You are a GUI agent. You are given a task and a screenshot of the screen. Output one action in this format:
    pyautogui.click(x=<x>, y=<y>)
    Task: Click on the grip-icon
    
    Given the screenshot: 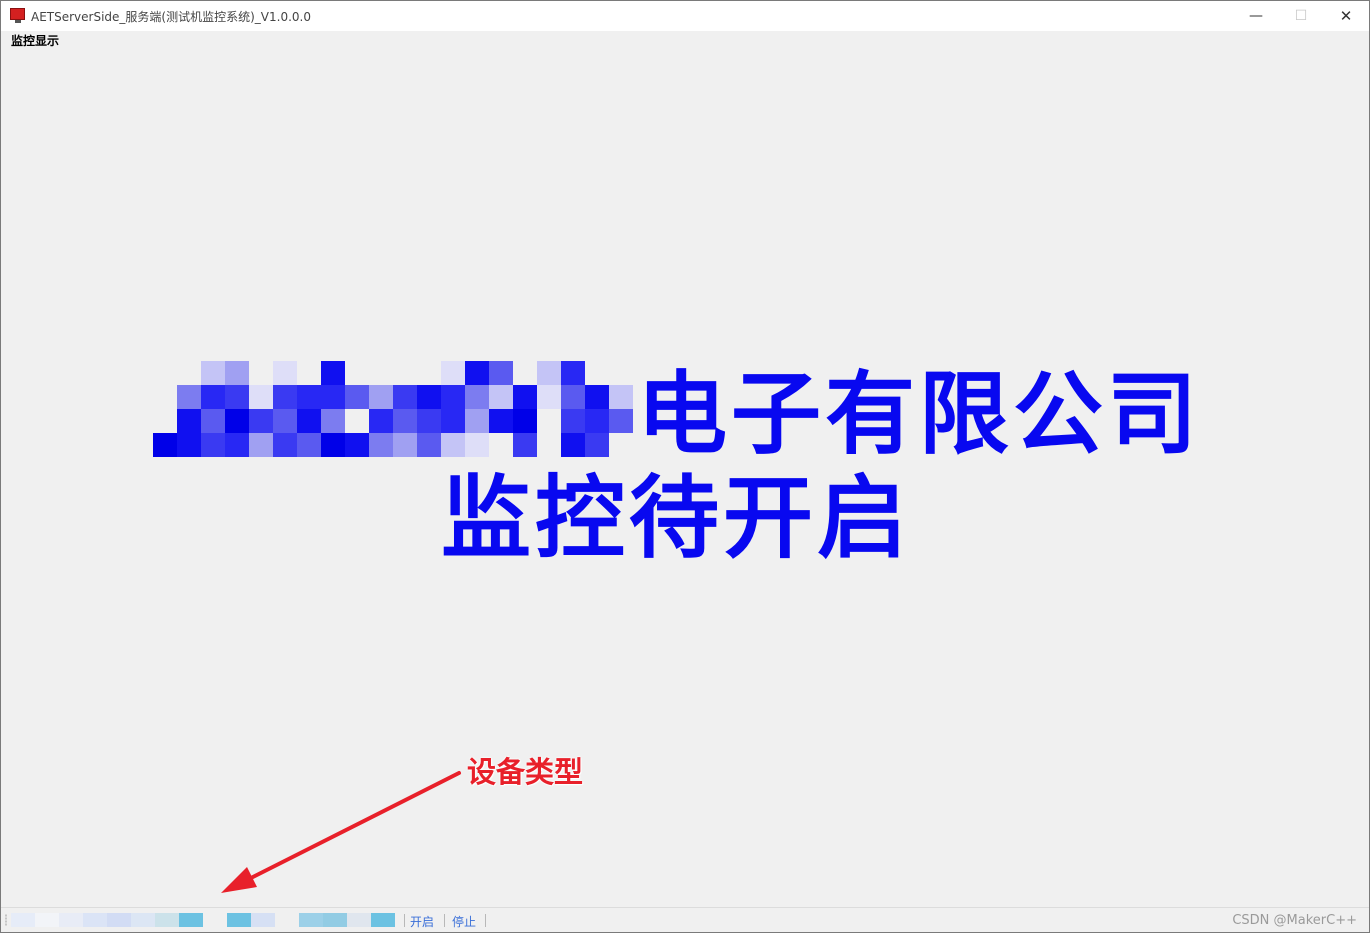 What is the action you would take?
    pyautogui.click(x=6, y=920)
    